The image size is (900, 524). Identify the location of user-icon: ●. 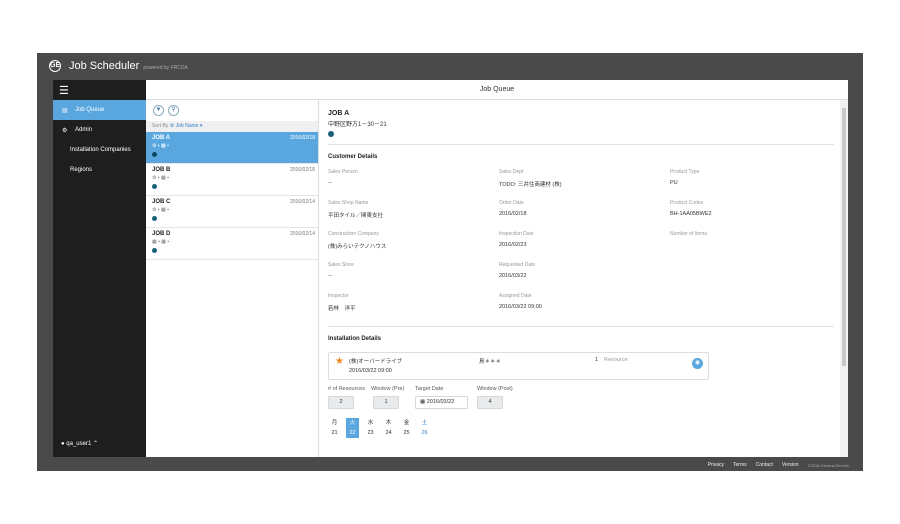
(63, 444).